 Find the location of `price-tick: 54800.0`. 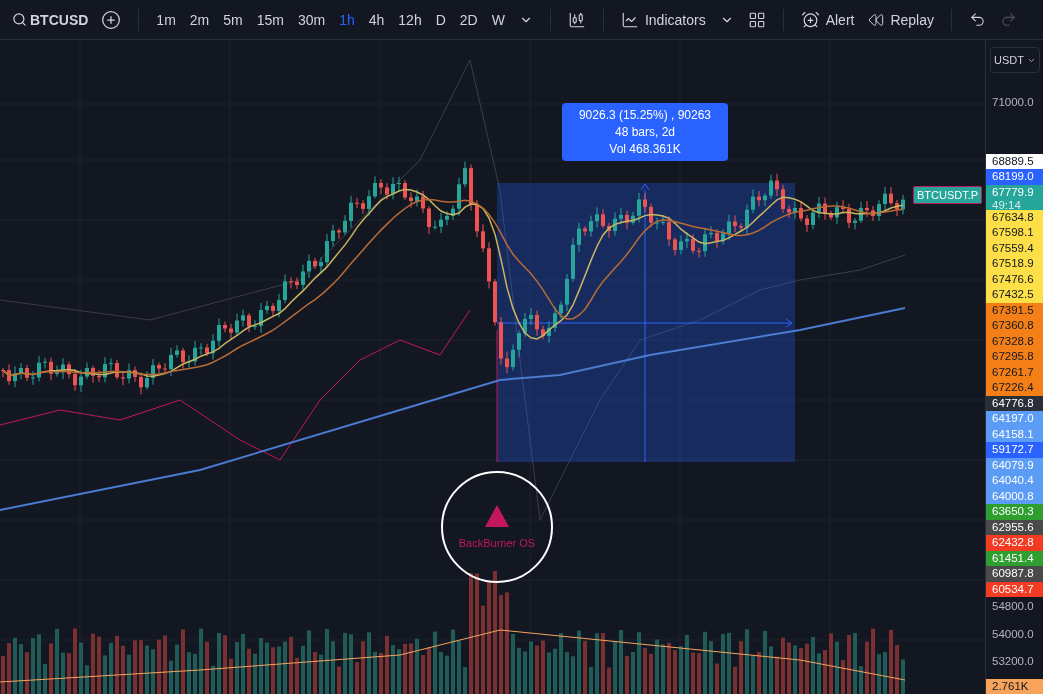

price-tick: 54800.0 is located at coordinates (1013, 606).